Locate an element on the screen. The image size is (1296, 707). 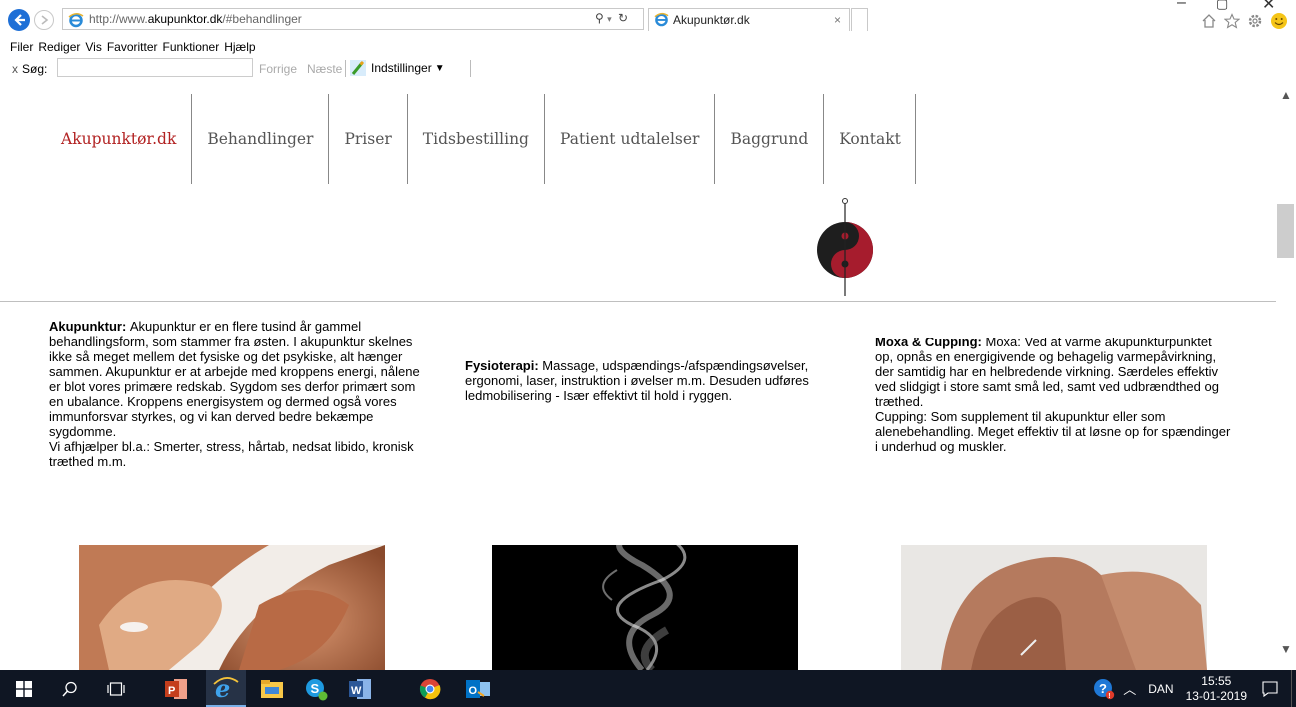
url-text: http://www.akupunktor.dk/#behandlinger is located at coordinates (195, 19).